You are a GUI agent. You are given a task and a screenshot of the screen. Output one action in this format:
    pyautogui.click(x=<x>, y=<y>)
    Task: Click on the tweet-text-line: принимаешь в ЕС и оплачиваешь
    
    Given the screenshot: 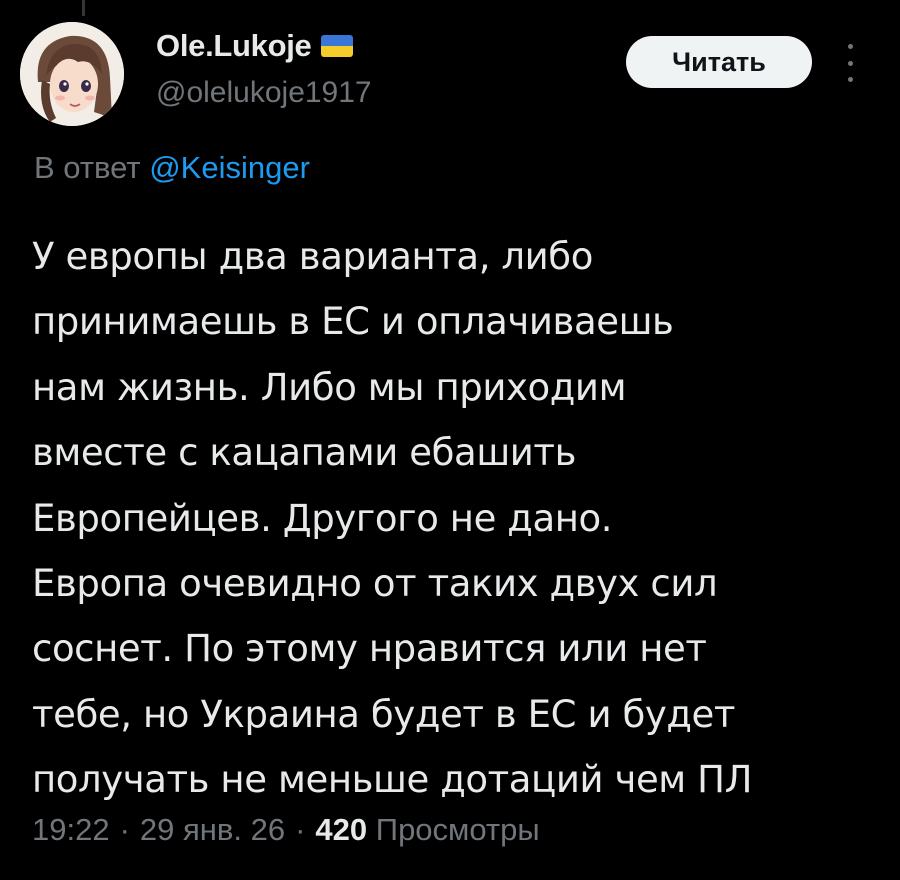 What is the action you would take?
    pyautogui.click(x=353, y=322)
    